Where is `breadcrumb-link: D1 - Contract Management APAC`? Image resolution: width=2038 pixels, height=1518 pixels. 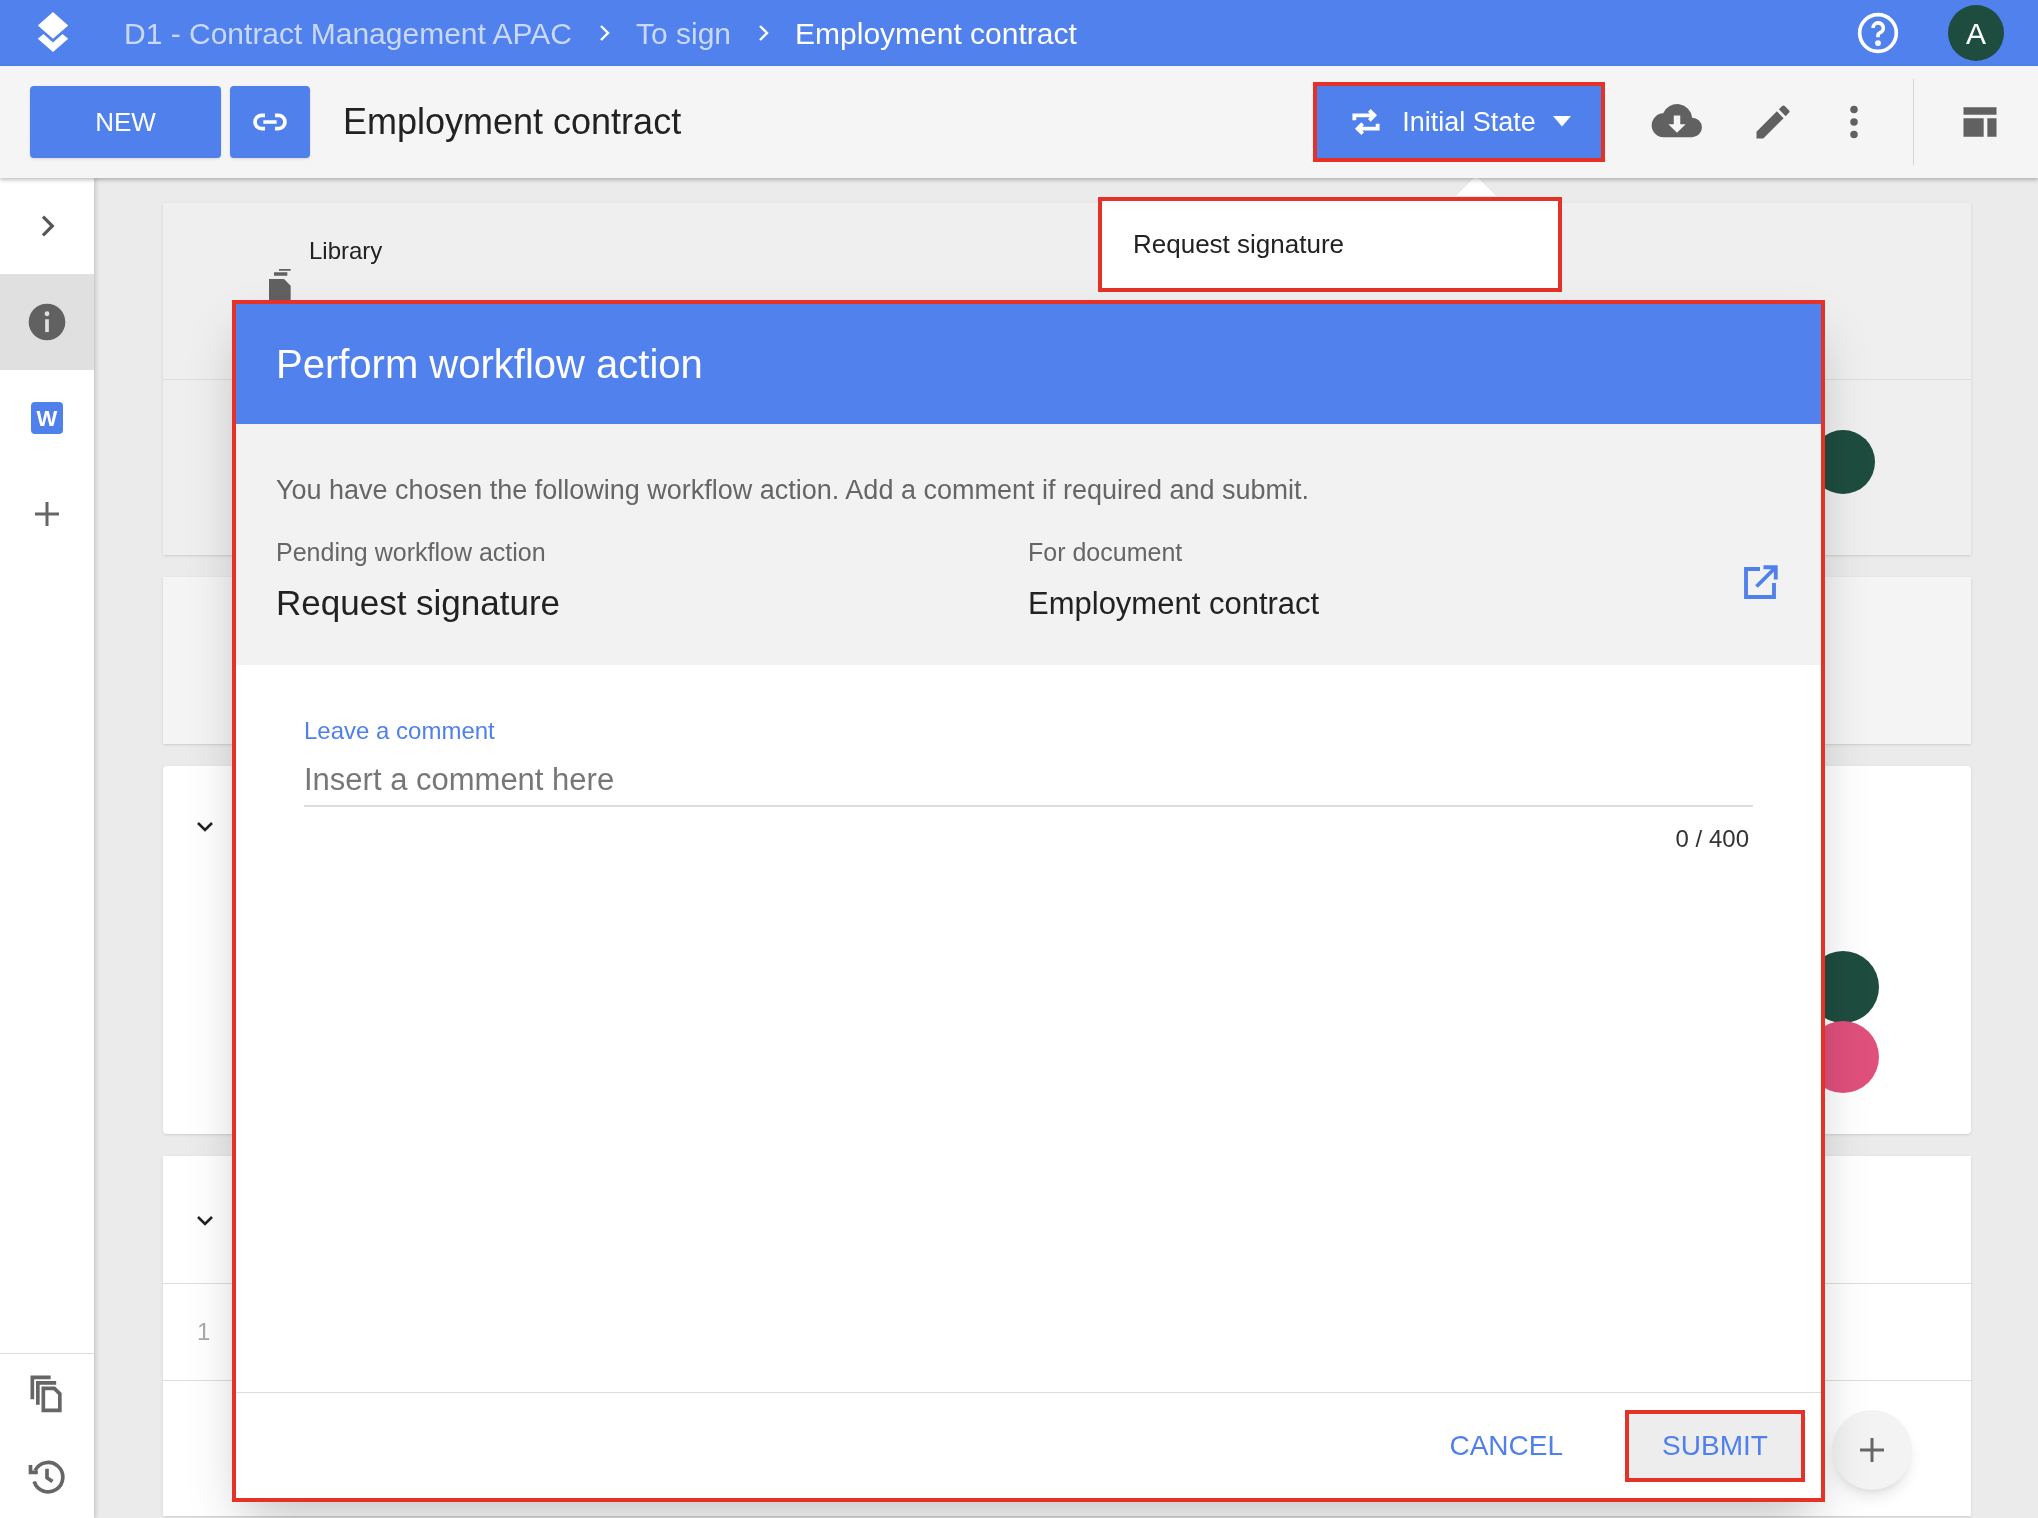
breadcrumb-link: D1 - Contract Management APAC is located at coordinates (348, 33).